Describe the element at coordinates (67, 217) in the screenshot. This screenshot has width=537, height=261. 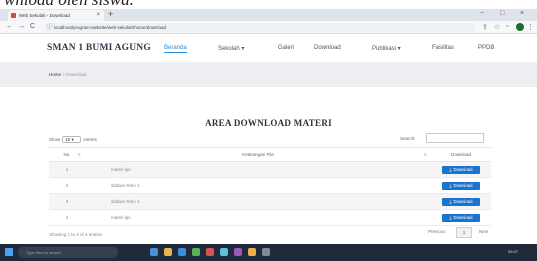
I see `cell-no: 4` at that location.